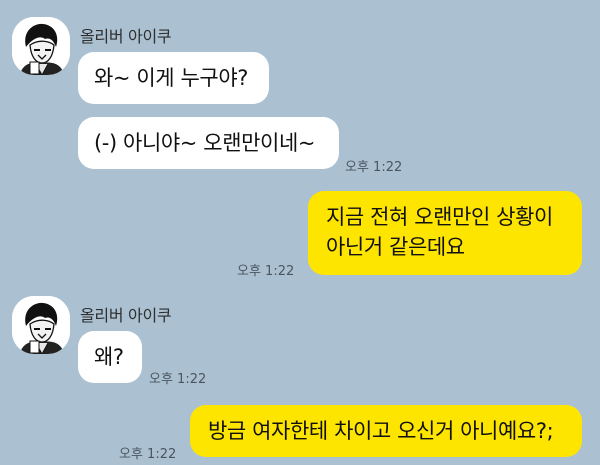  I want to click on my-message-bubble: 지금 전혀 오랜만인 상황이 아닌거 같은데요, so click(445, 233).